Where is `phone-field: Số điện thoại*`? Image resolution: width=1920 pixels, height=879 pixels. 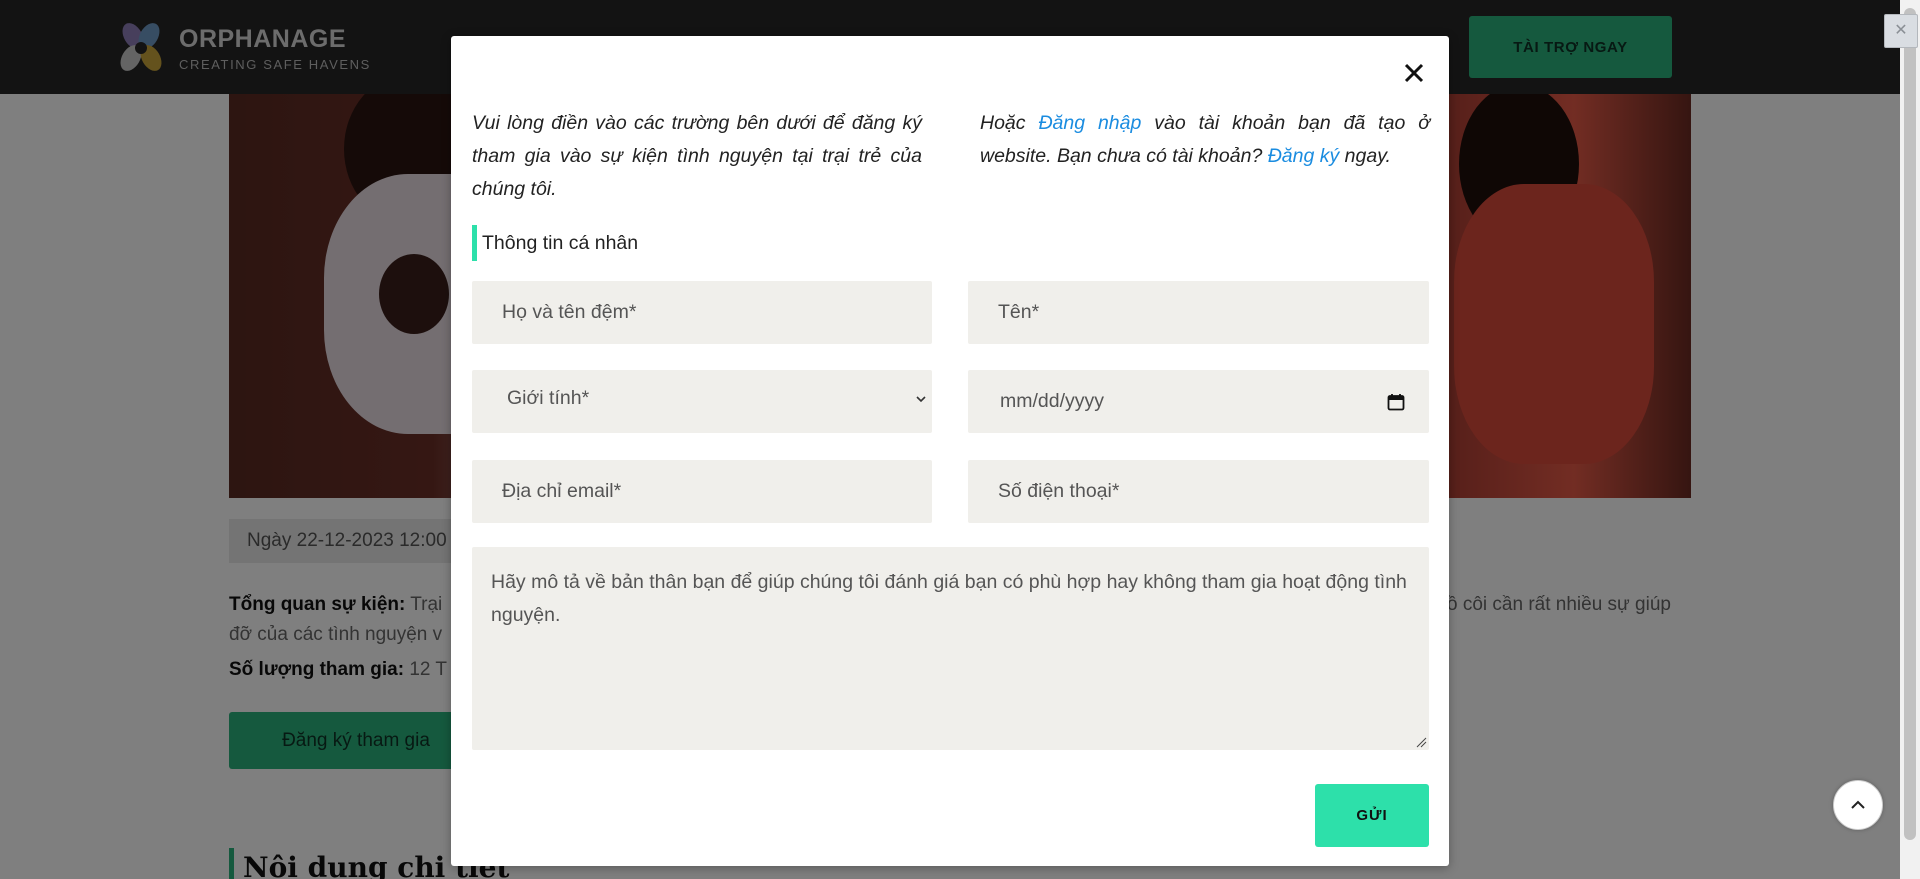 phone-field: Số điện thoại* is located at coordinates (1198, 491).